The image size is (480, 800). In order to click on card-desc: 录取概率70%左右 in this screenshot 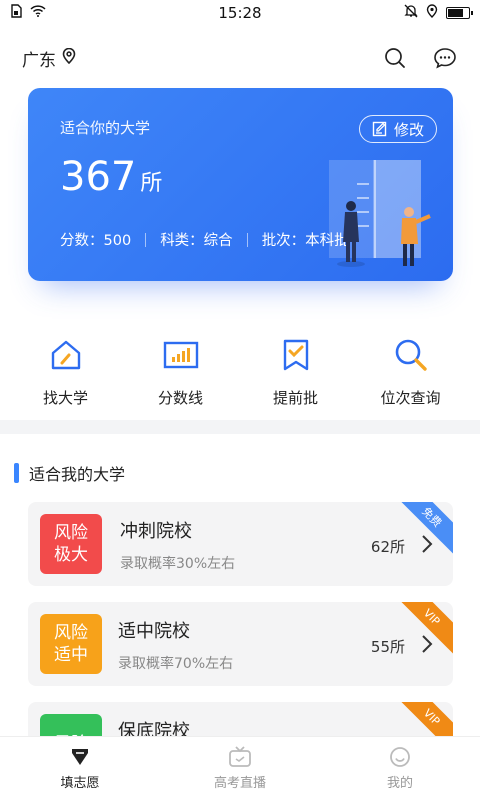, I will do `click(176, 664)`.